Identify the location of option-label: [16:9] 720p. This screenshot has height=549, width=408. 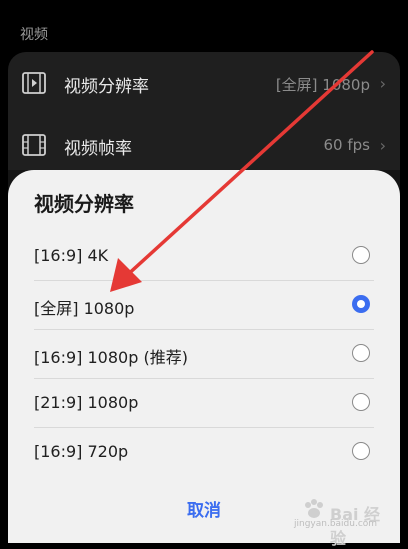
(81, 451).